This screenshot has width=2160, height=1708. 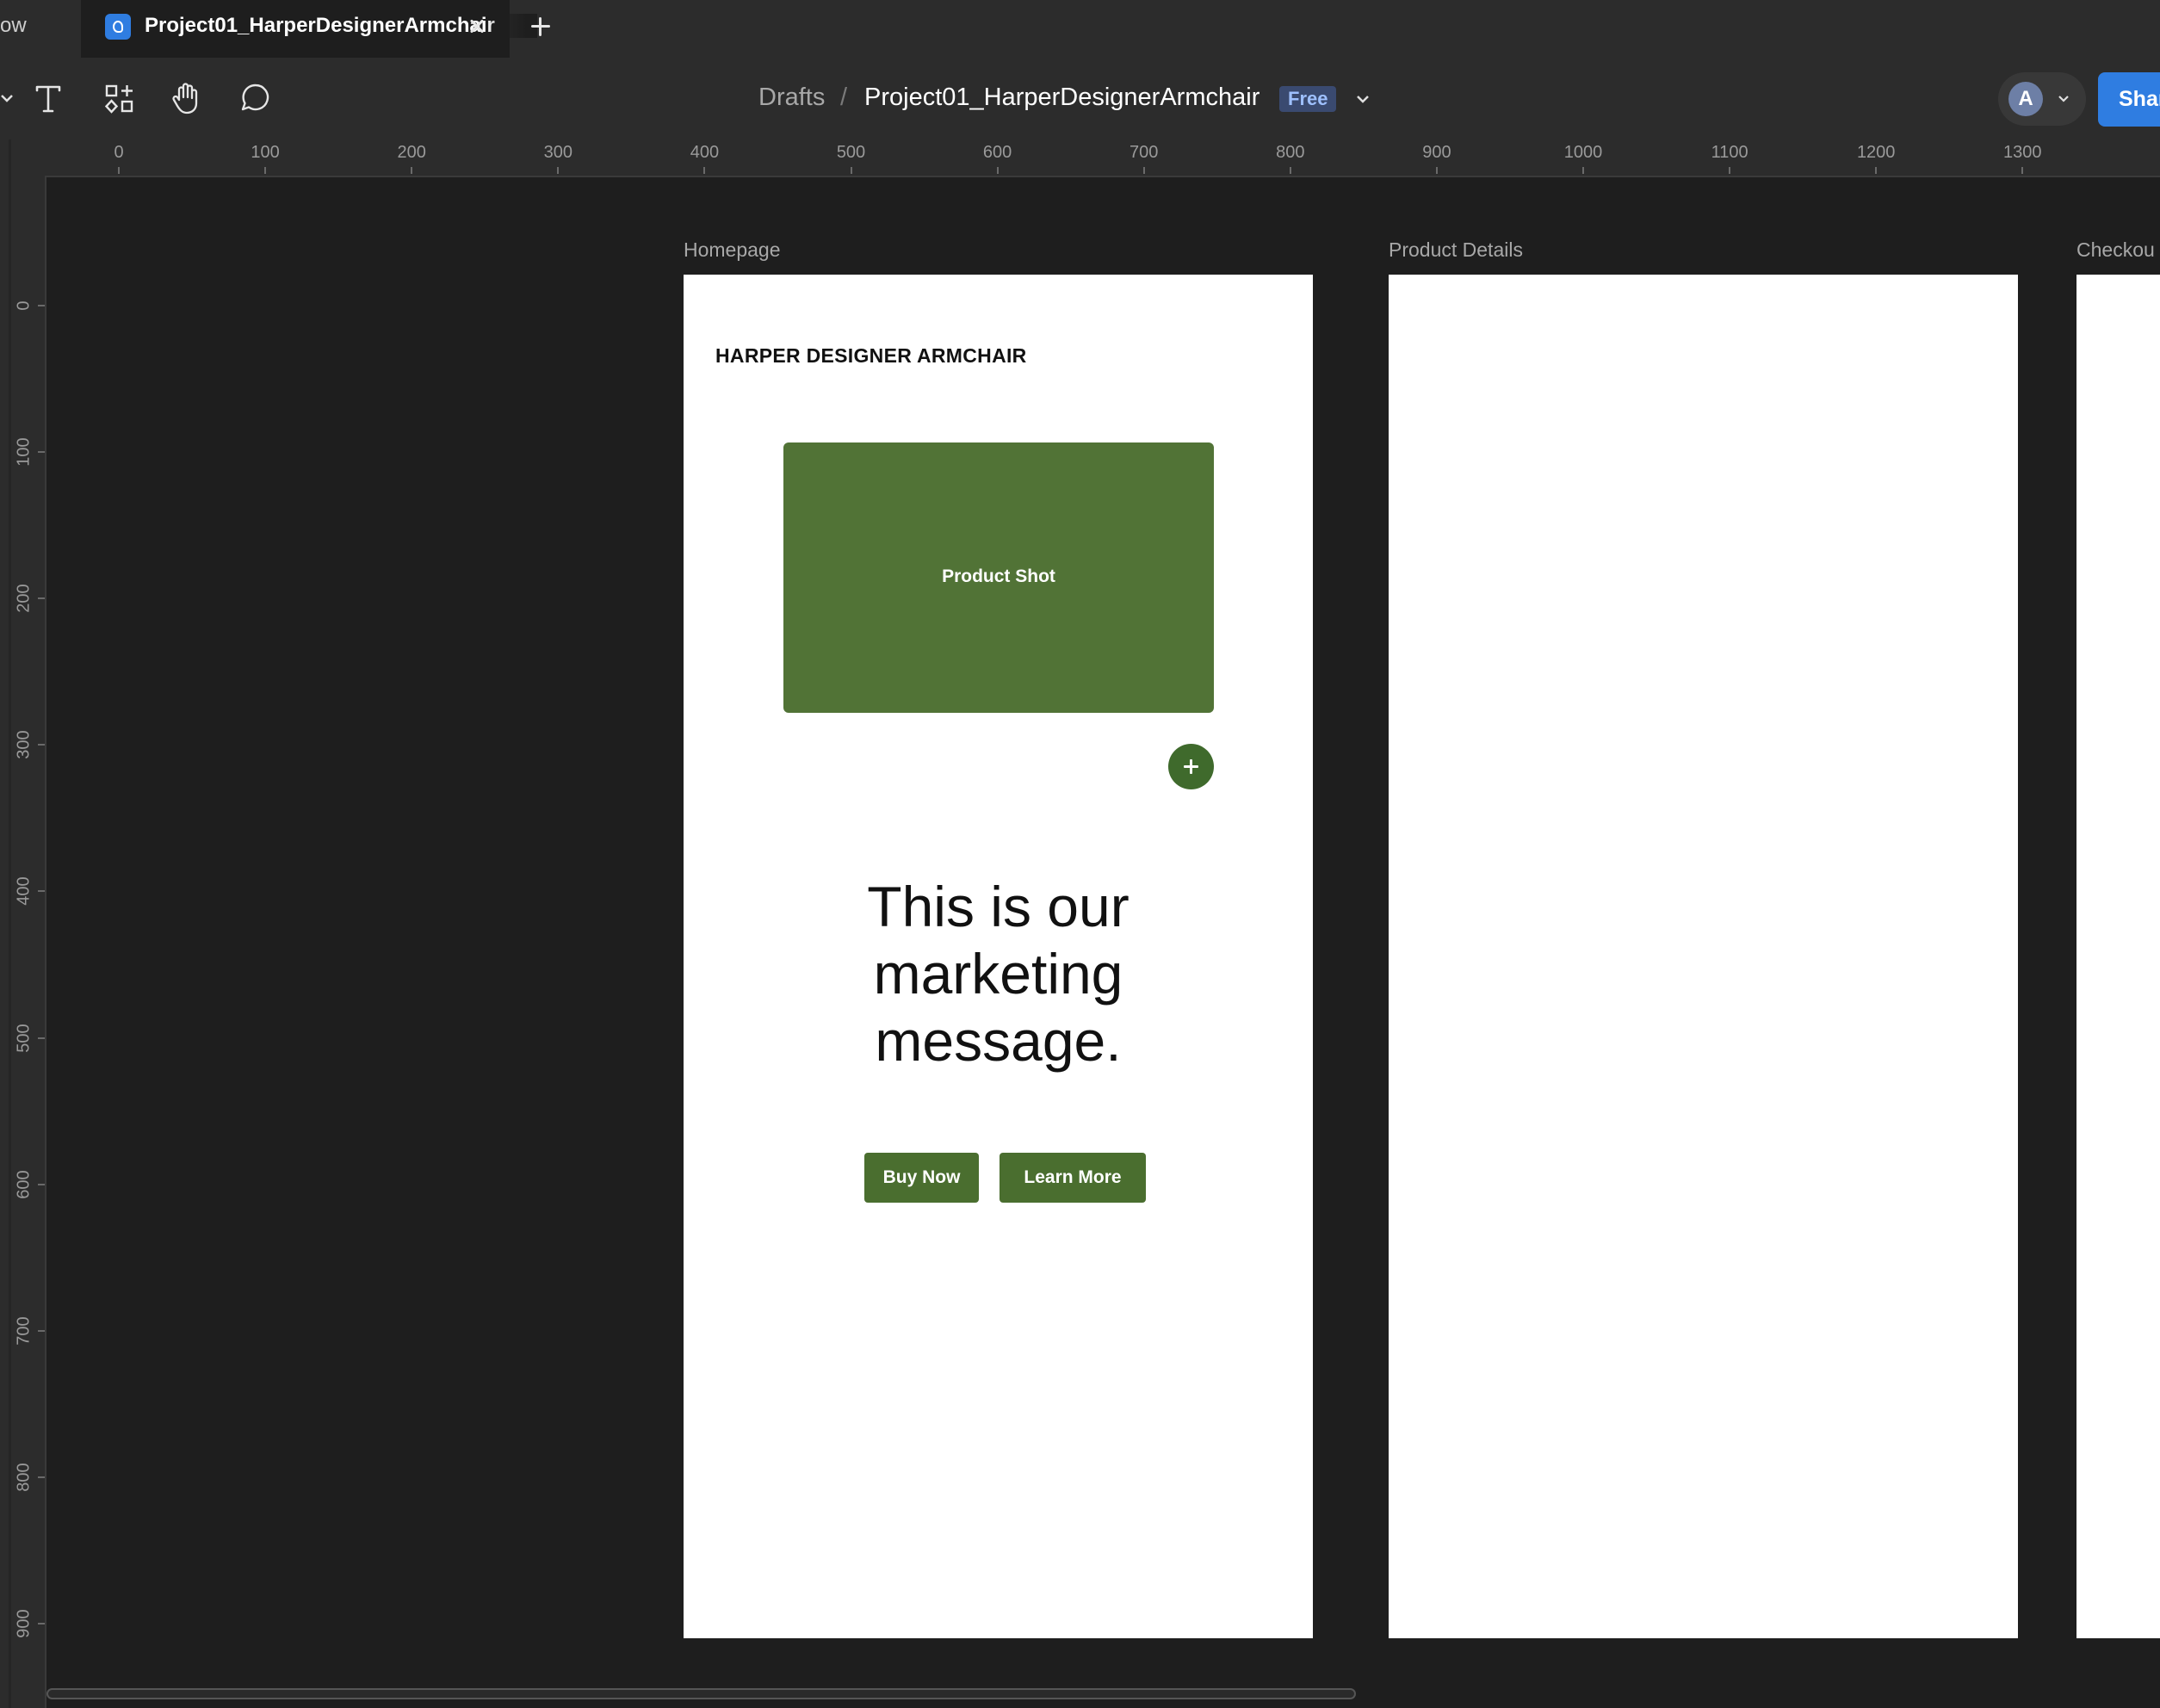 What do you see at coordinates (10, 923) in the screenshot?
I see `ruler-edge` at bounding box center [10, 923].